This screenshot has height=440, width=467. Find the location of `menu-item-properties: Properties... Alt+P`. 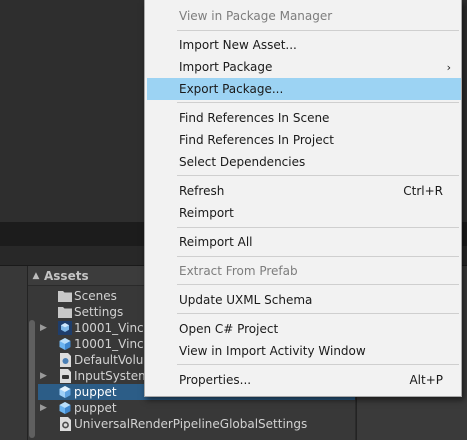

menu-item-properties: Properties... Alt+P is located at coordinates (304, 380).